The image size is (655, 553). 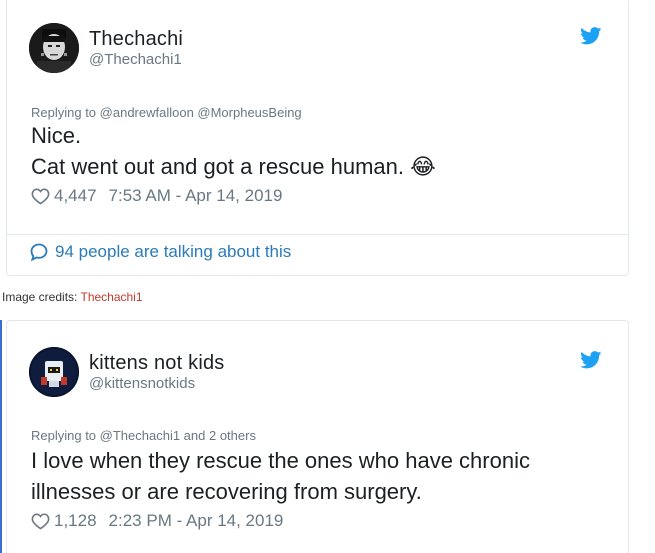 I want to click on robot-avatar-icon, so click(x=54, y=372).